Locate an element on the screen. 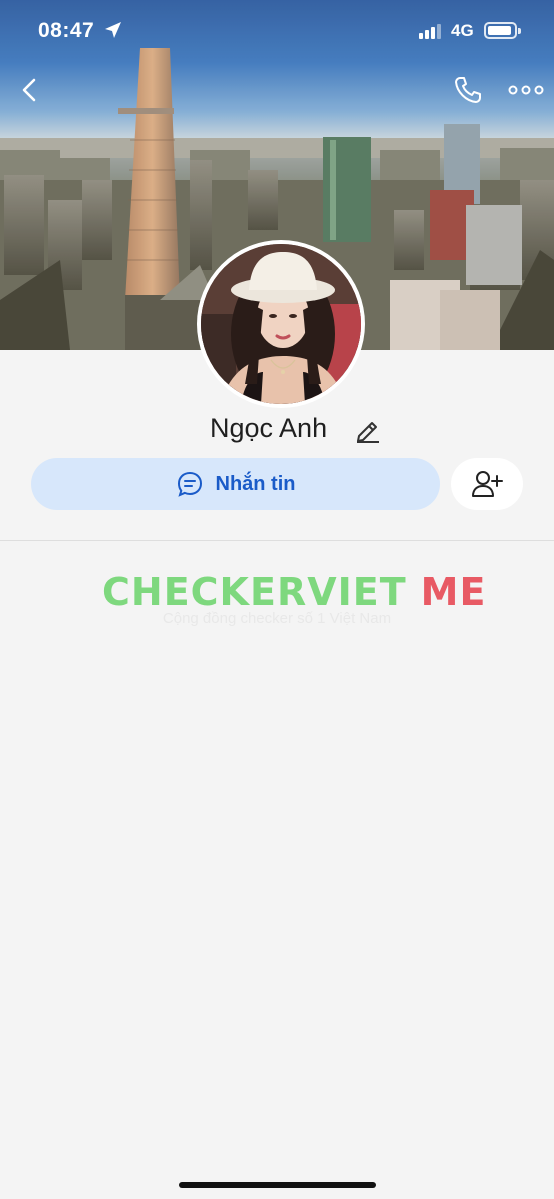  profile-name-row: Ngọc Anh is located at coordinates (277, 431).